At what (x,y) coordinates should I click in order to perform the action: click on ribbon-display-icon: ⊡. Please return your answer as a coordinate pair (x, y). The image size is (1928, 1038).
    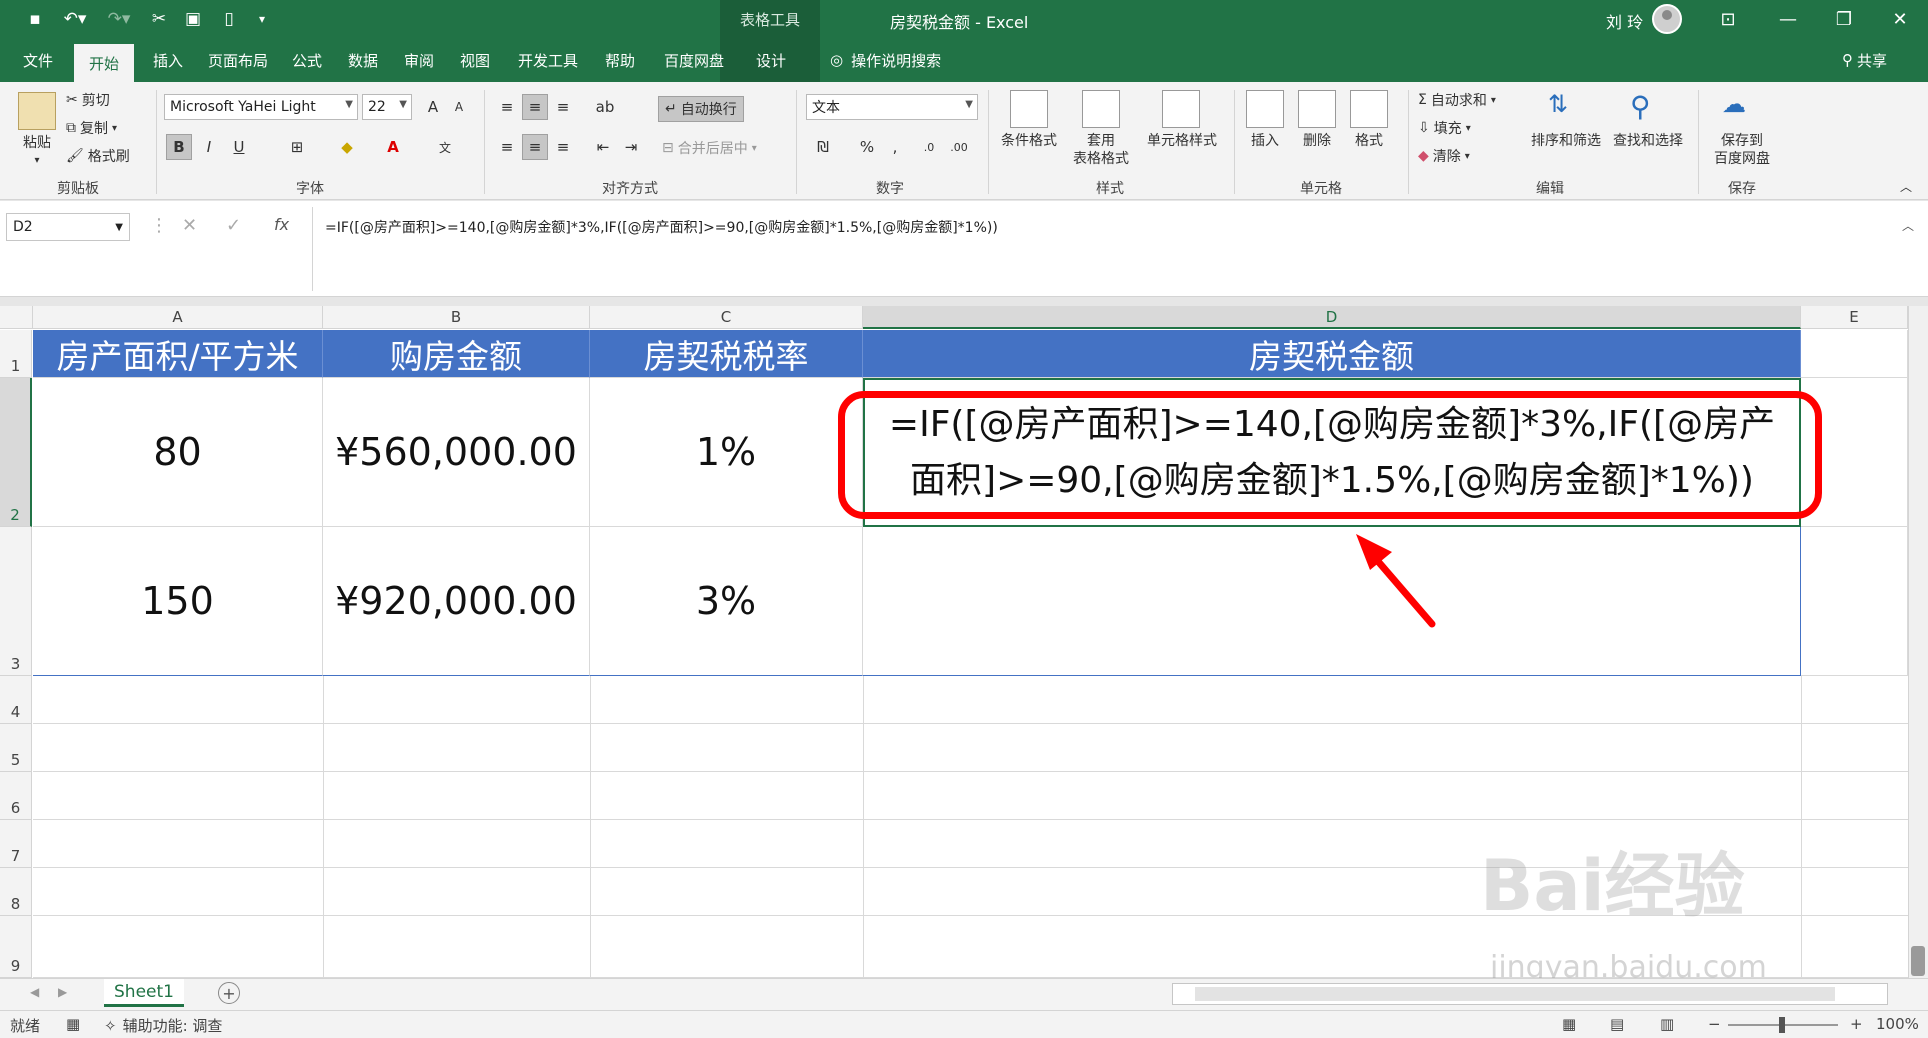
    Looking at the image, I should click on (1728, 19).